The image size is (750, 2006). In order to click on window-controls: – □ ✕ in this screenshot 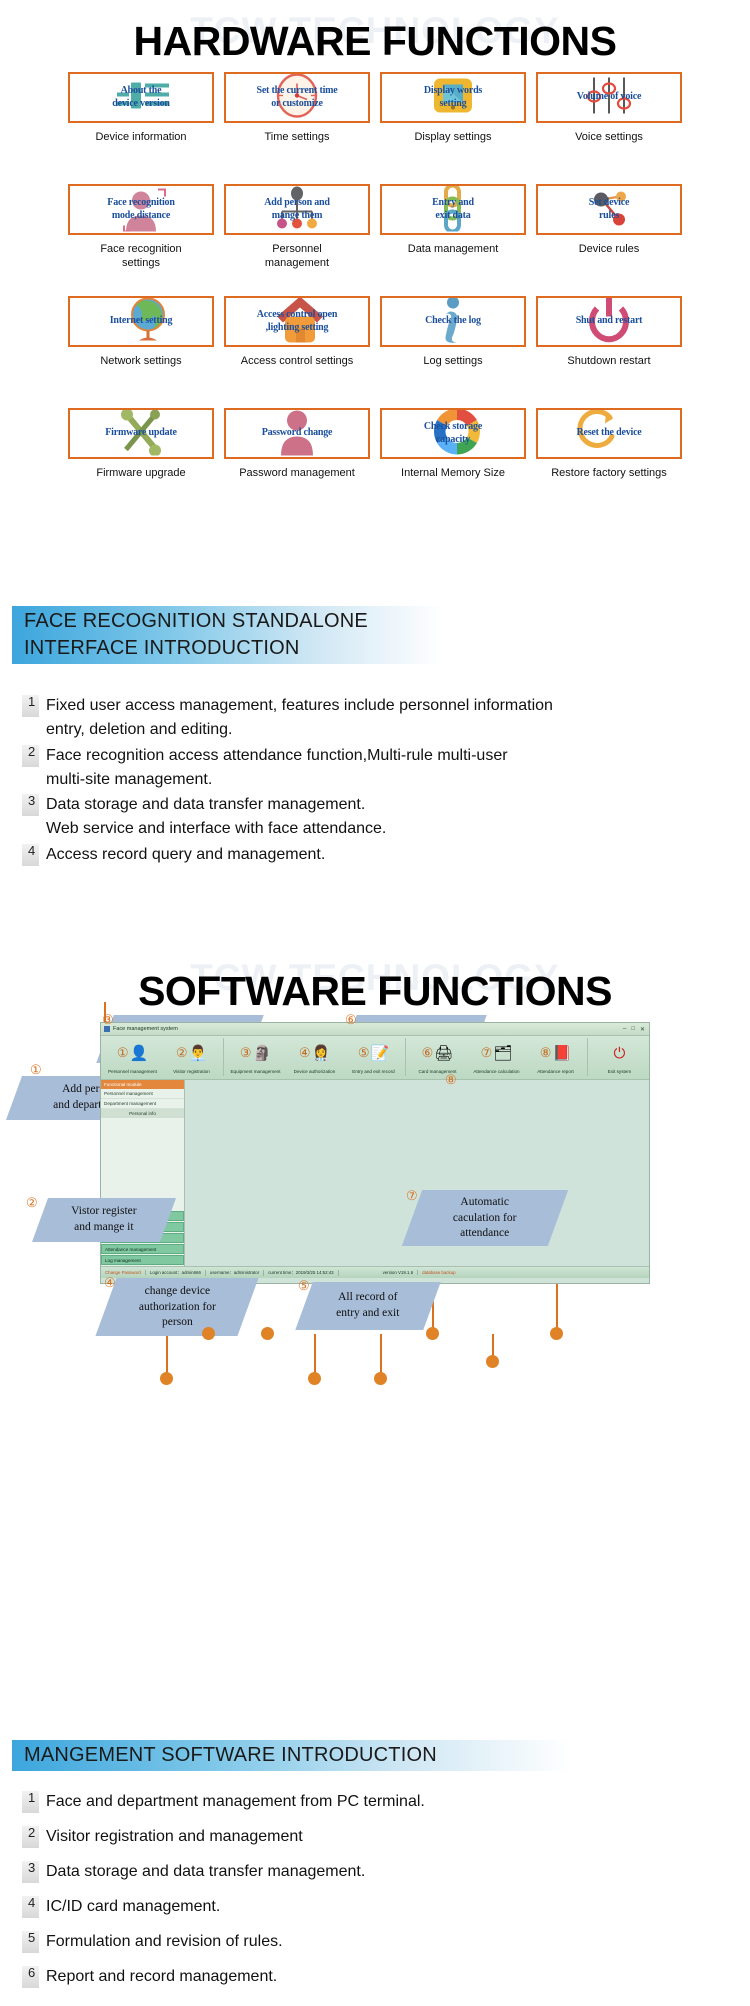, I will do `click(636, 1029)`.